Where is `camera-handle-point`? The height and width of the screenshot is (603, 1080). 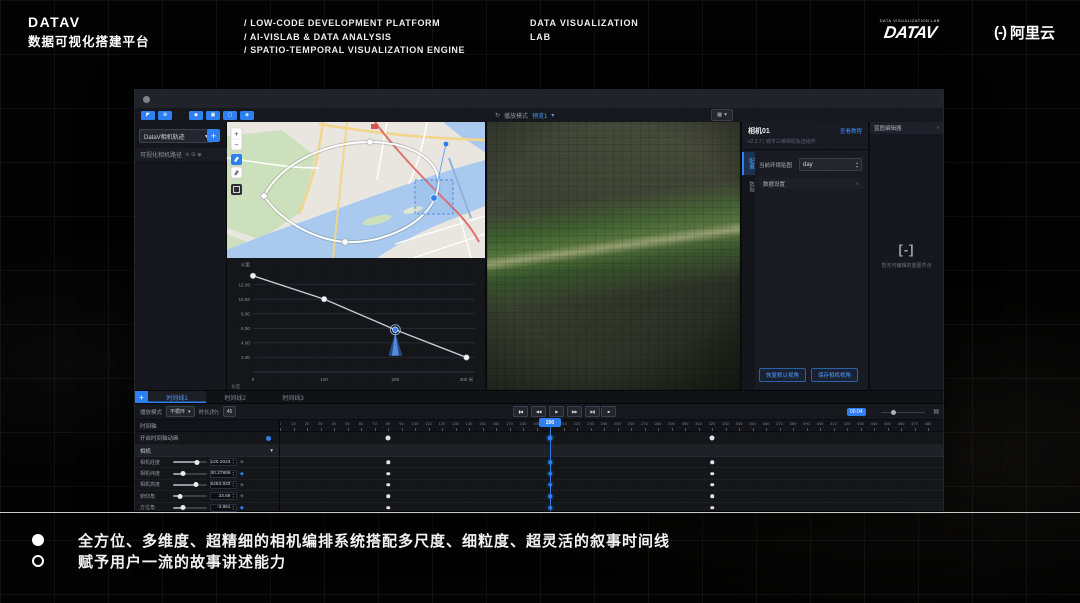 camera-handle-point is located at coordinates (446, 144).